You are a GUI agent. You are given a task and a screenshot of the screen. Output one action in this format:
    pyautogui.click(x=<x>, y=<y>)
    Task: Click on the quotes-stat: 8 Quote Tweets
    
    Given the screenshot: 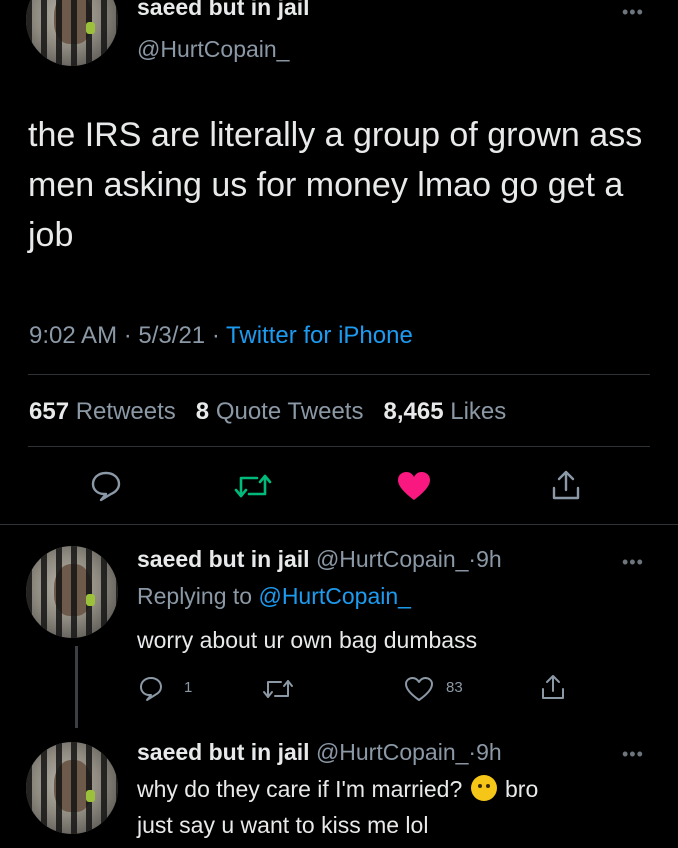 What is the action you would take?
    pyautogui.click(x=280, y=411)
    